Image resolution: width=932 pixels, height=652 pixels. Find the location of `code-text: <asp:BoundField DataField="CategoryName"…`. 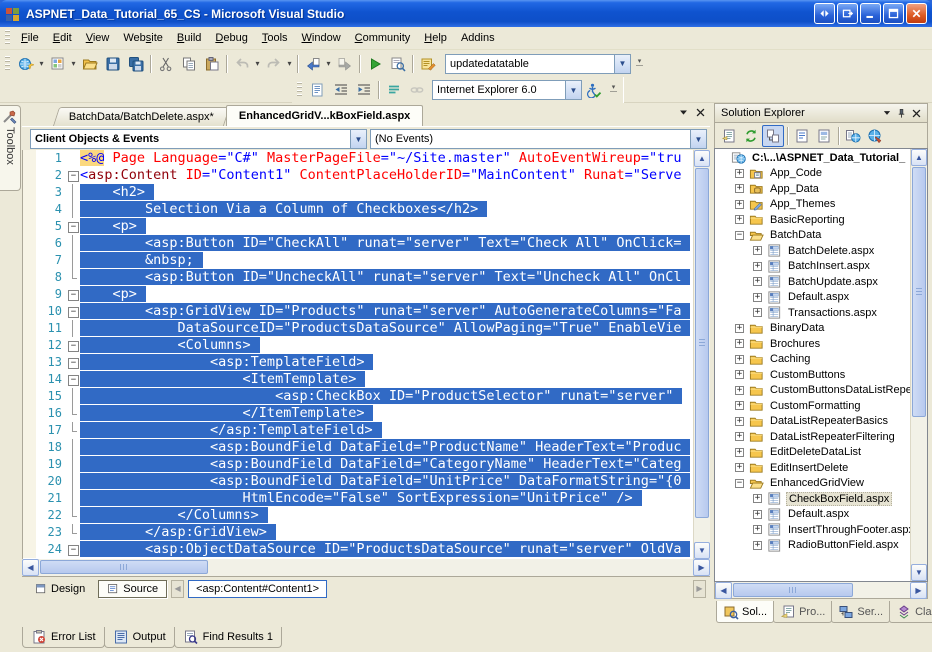

code-text: <asp:BoundField DataField="CategoryName"… is located at coordinates (386, 464).